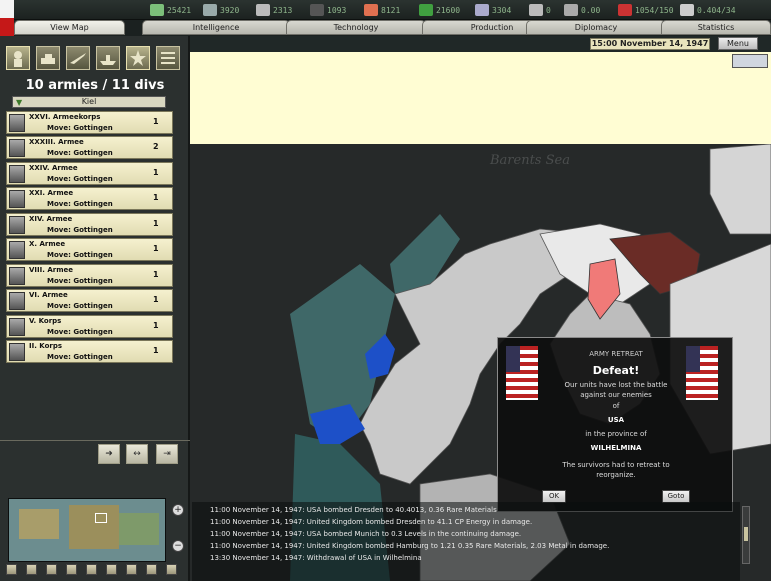  What do you see at coordinates (536, 10) in the screenshot?
I see `transport-icon` at bounding box center [536, 10].